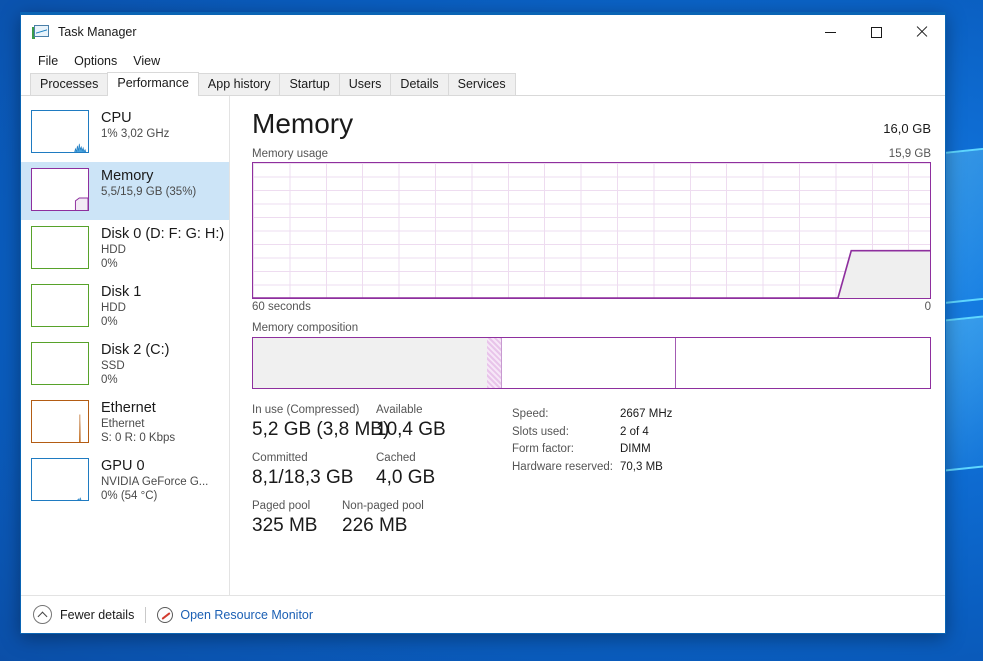 This screenshot has width=983, height=661. I want to click on sidebar-item-text: Disk 2 (C:) SSD 0%, so click(135, 364).